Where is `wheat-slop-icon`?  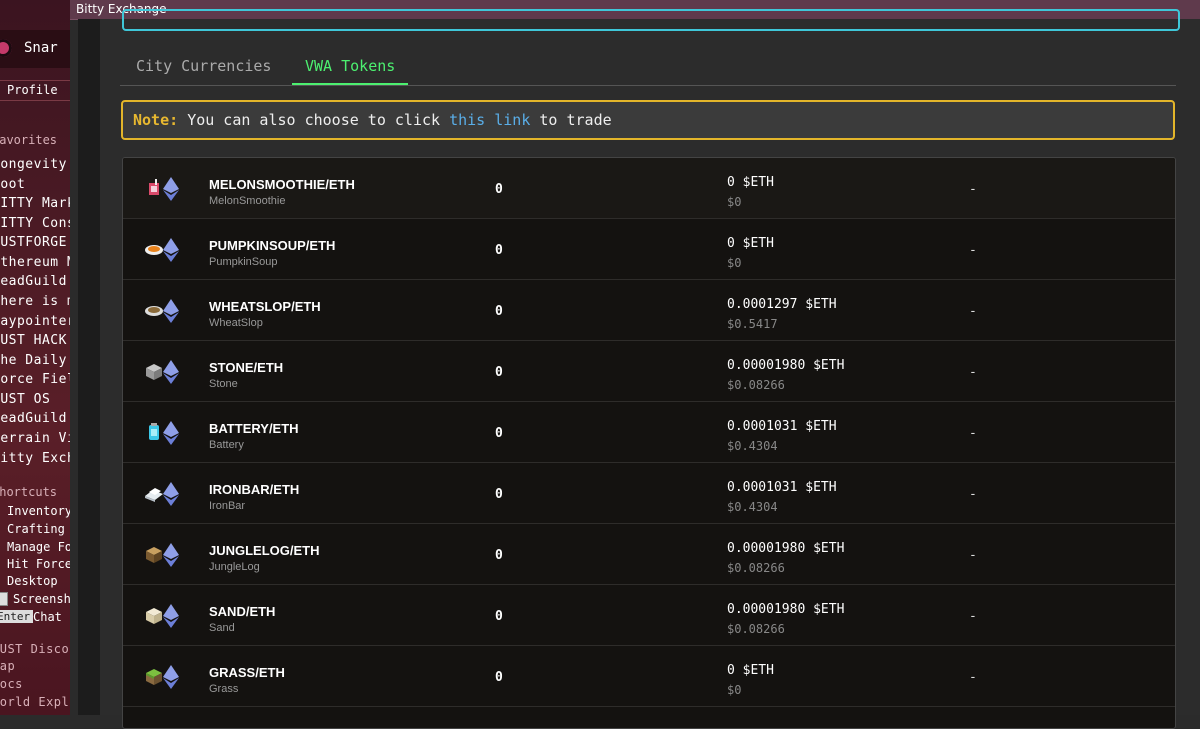
wheat-slop-icon is located at coordinates (154, 311).